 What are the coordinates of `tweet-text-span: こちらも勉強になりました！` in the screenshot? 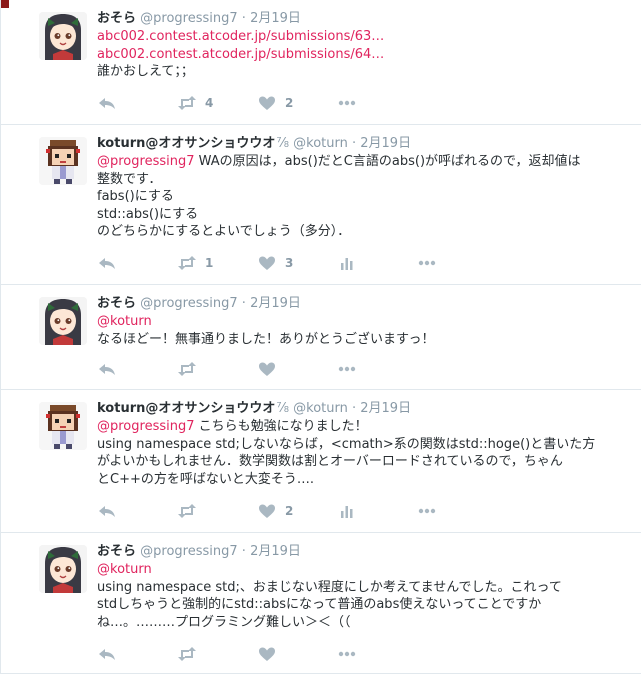 It's located at (281, 426).